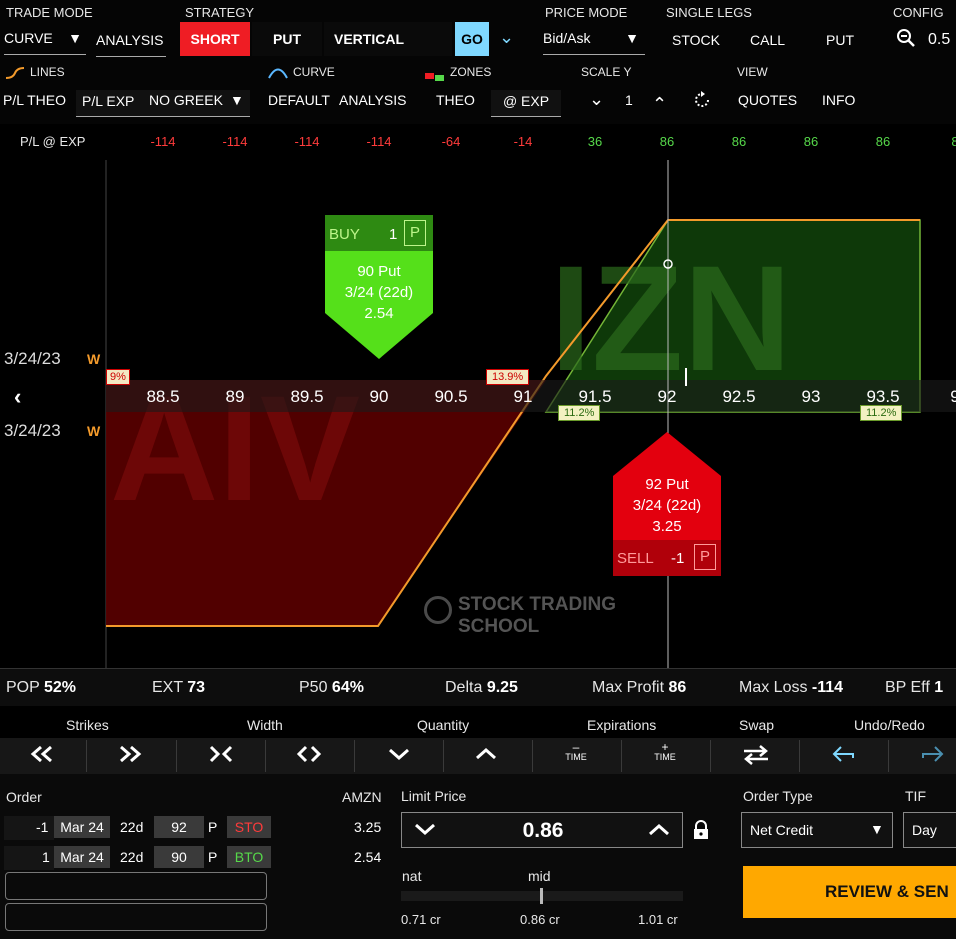 This screenshot has width=956, height=939. Describe the element at coordinates (767, 40) in the screenshot. I see `call-button: CALL` at that location.